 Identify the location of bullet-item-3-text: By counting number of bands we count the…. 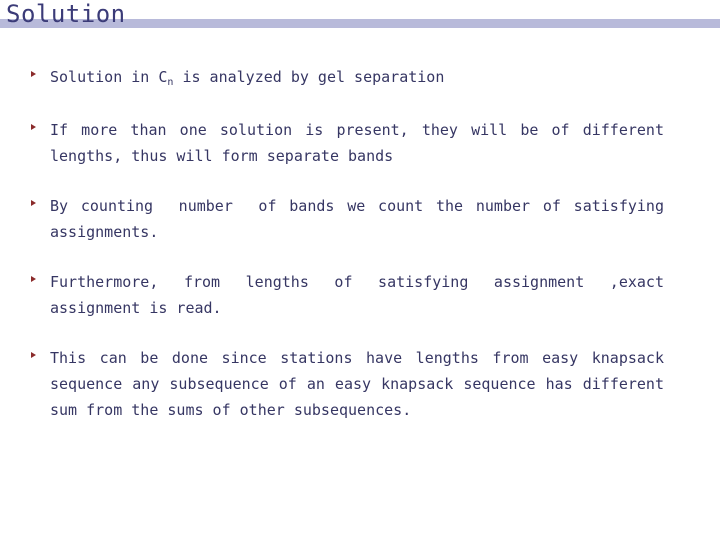
(362, 219).